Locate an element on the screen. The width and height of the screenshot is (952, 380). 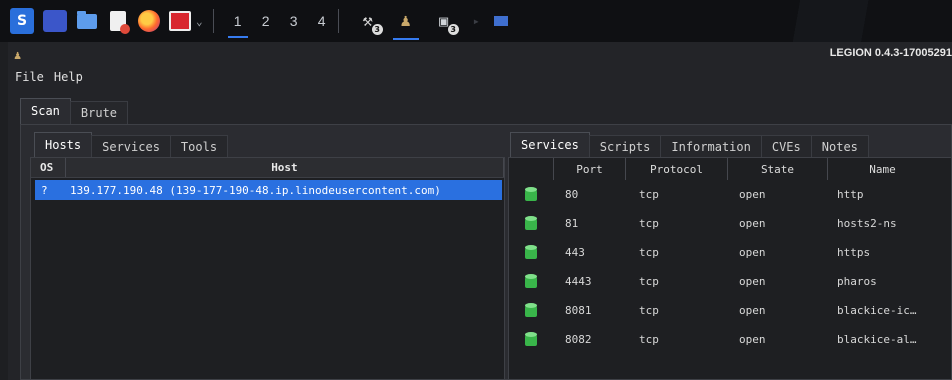
column-header-port: Port is located at coordinates (589, 169).